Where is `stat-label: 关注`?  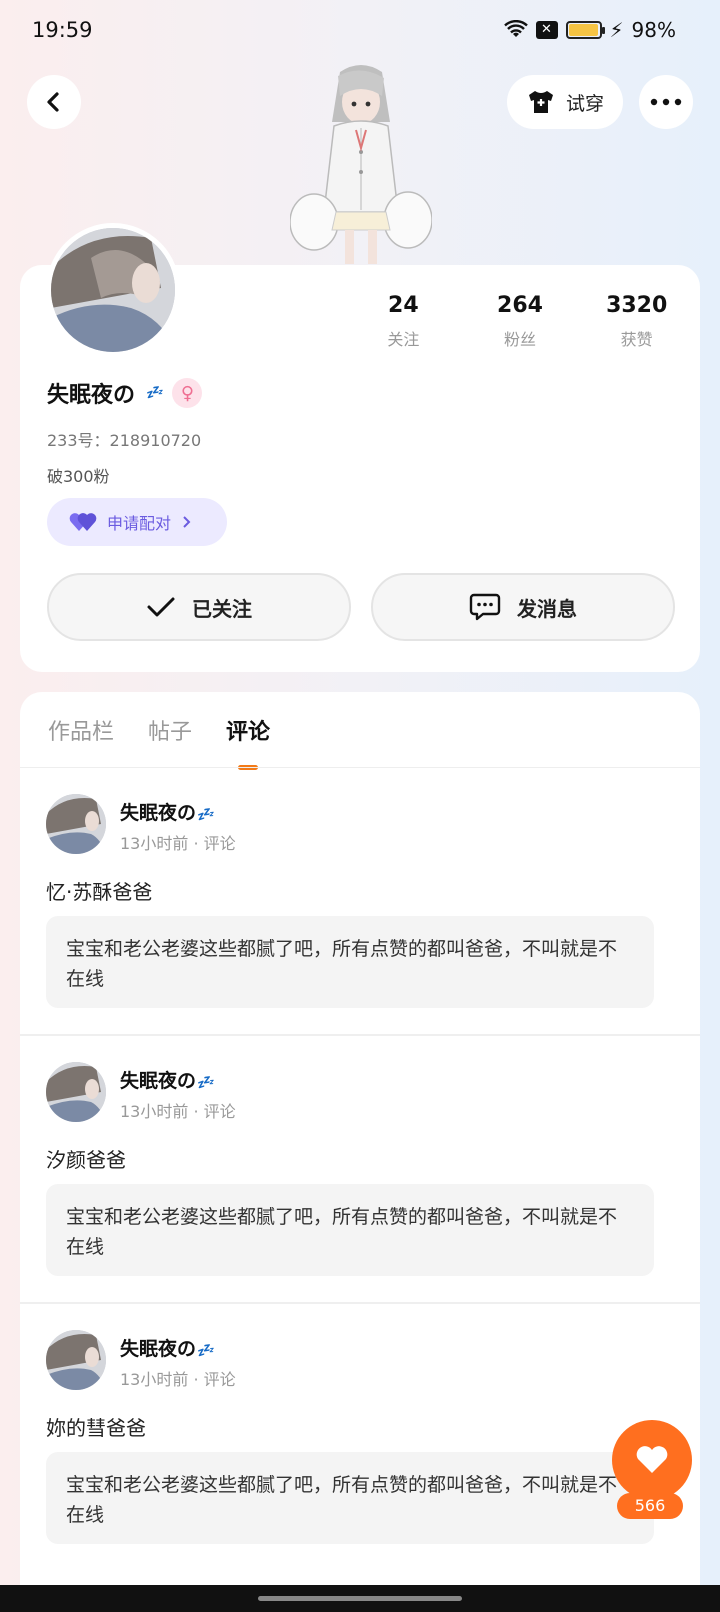
stat-label: 关注 is located at coordinates (403, 339).